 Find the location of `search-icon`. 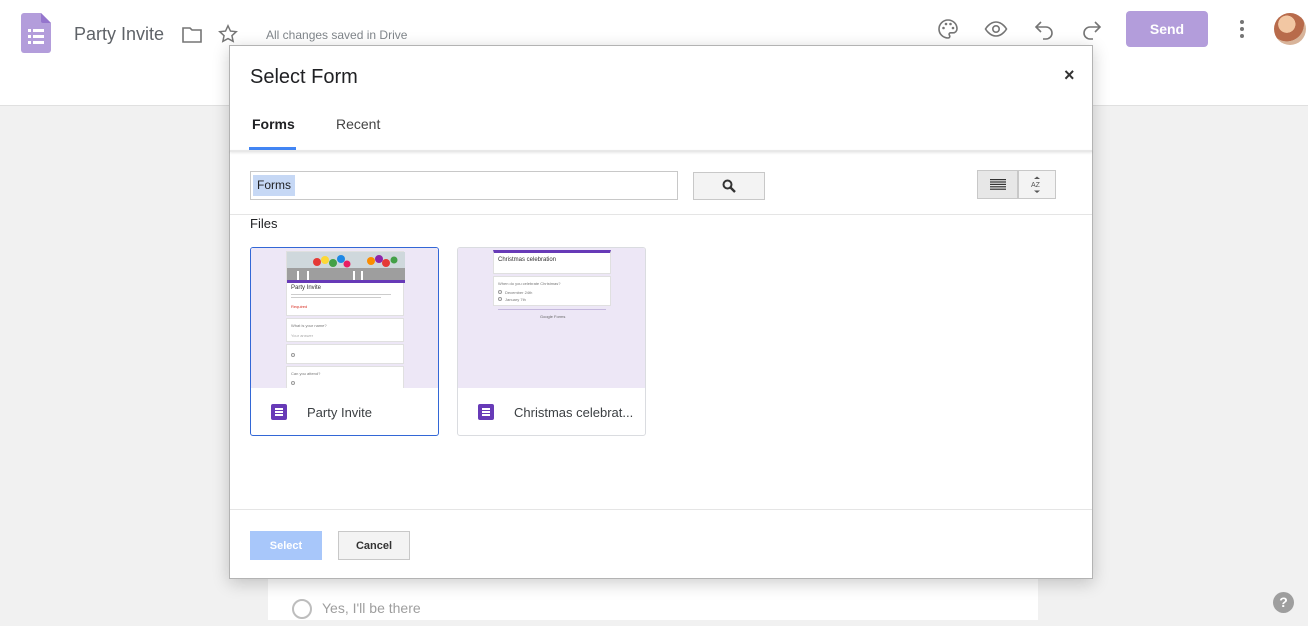

search-icon is located at coordinates (729, 186).